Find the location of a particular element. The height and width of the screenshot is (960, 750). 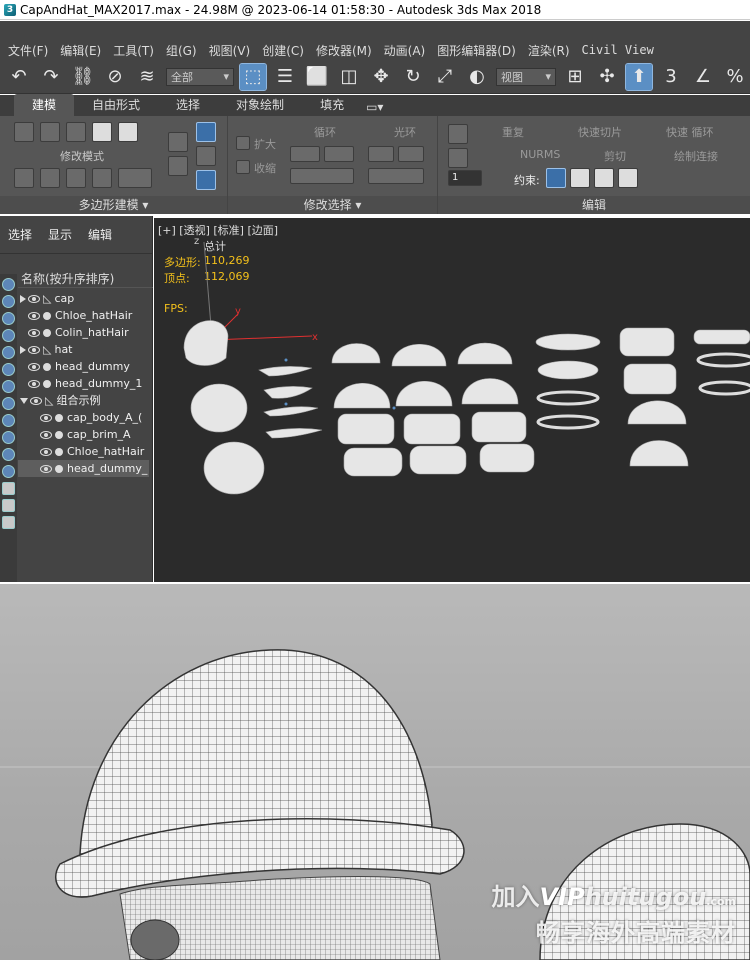

ribbon-toggle-icon: ▭▾ is located at coordinates (374, 107).